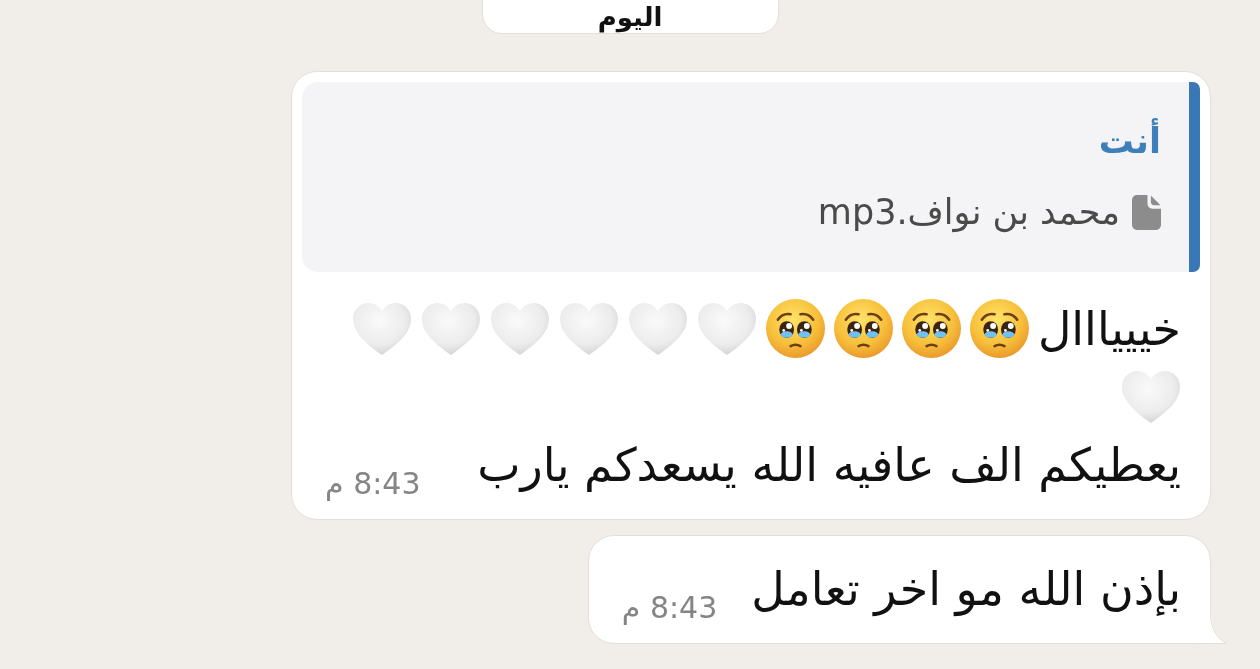 This screenshot has width=1260, height=669. Describe the element at coordinates (829, 465) in the screenshot. I see `message-text: يعطيكم الف عافيه الله يسعدكم يارب` at that location.